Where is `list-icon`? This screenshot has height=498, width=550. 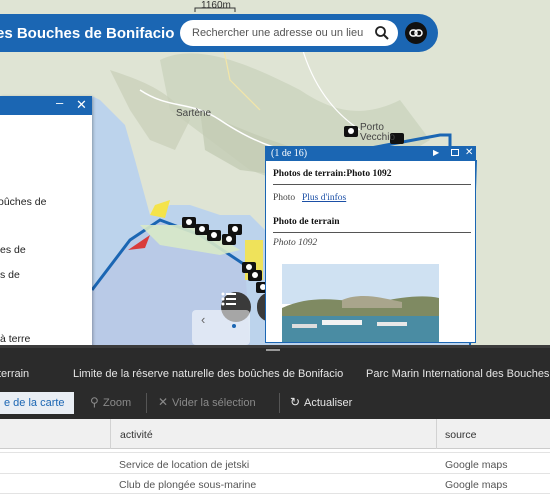
list-icon is located at coordinates (228, 299).